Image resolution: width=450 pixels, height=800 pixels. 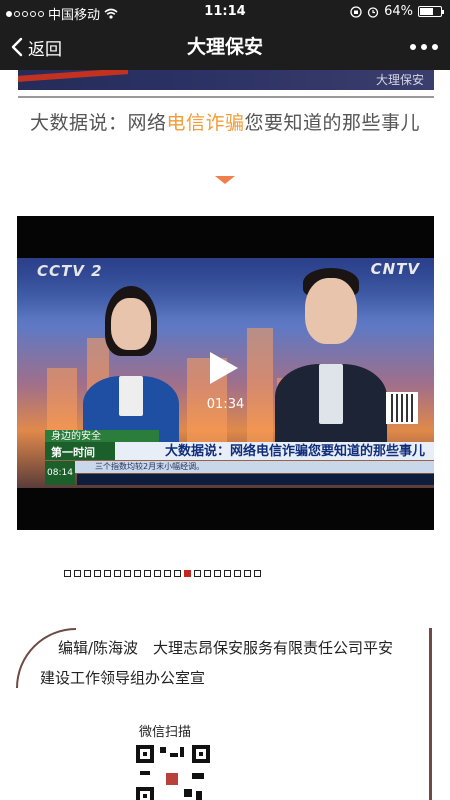 What do you see at coordinates (187, 573) in the screenshot?
I see `pager-square-active` at bounding box center [187, 573].